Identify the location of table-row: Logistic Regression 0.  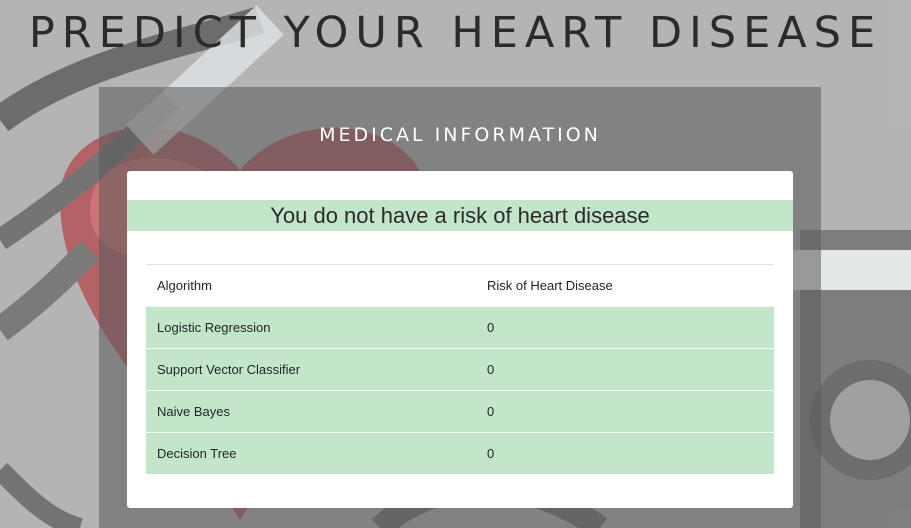
(460, 327).